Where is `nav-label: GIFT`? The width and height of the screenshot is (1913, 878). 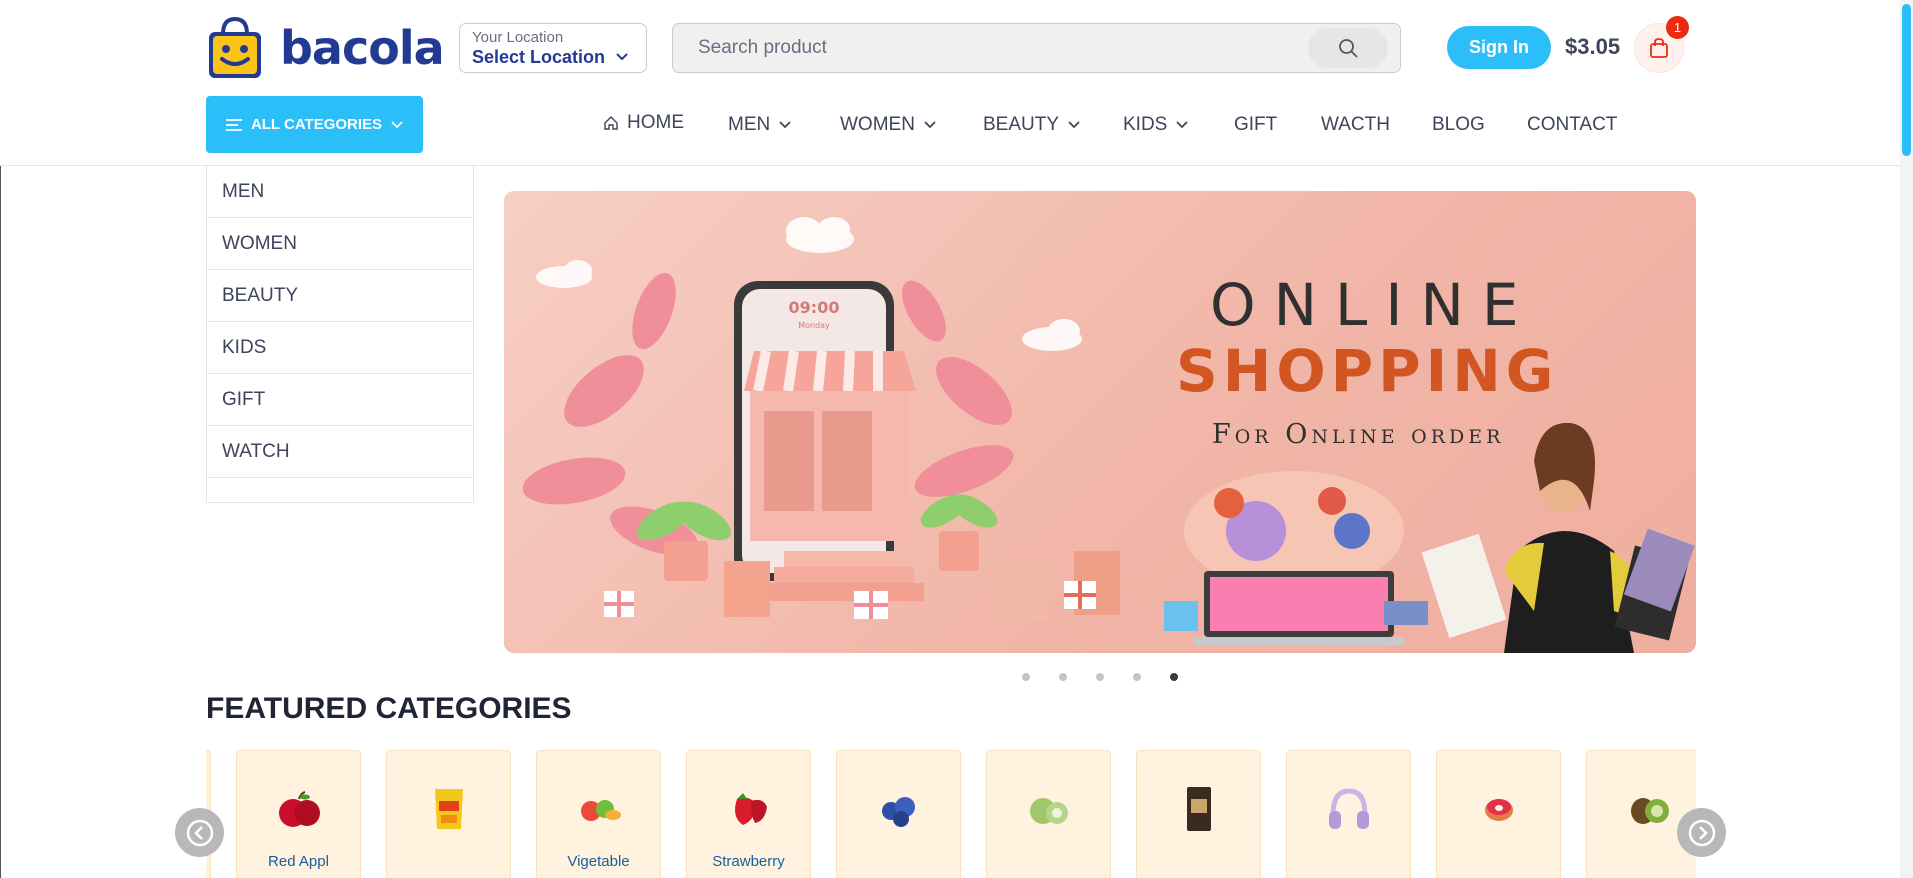 nav-label: GIFT is located at coordinates (1256, 124).